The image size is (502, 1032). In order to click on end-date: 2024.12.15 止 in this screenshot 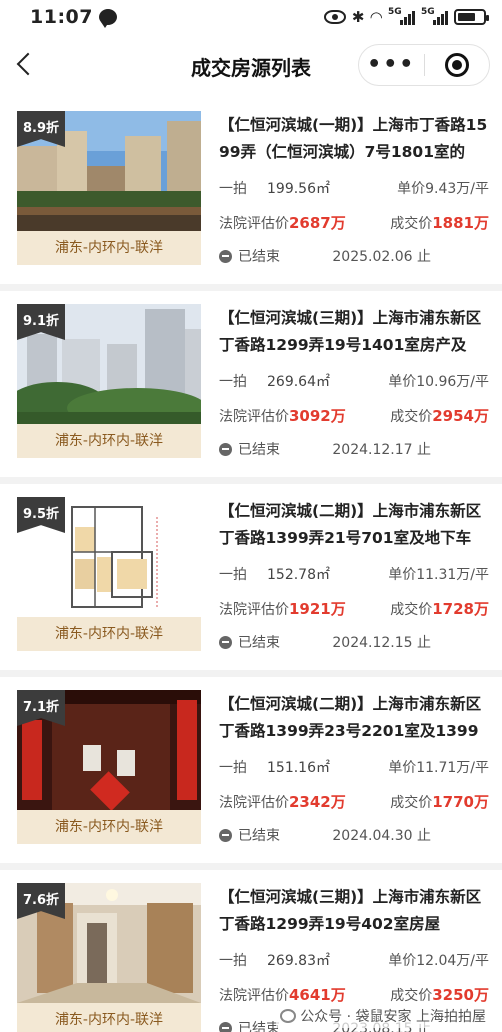, I will do `click(381, 643)`.